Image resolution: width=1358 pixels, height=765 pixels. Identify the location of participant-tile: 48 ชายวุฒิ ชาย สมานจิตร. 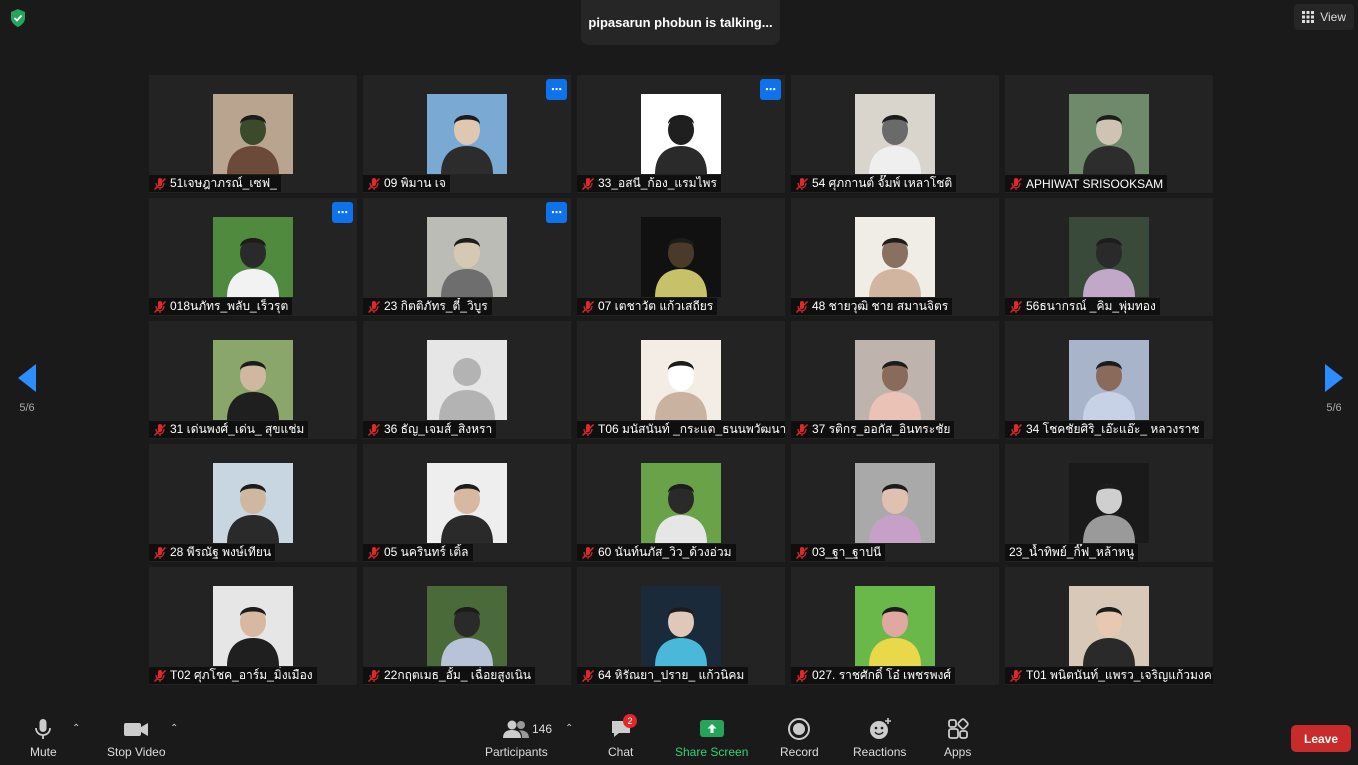
(895, 257).